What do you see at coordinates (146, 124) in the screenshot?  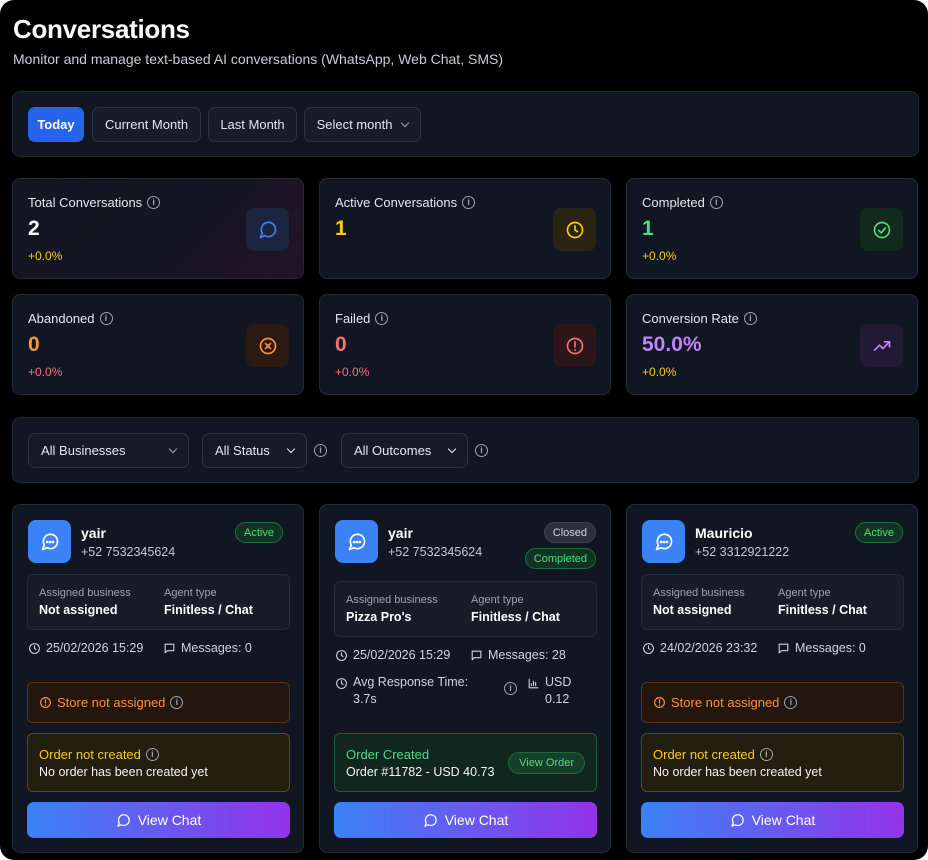 I see `current-month-button: Current Month` at bounding box center [146, 124].